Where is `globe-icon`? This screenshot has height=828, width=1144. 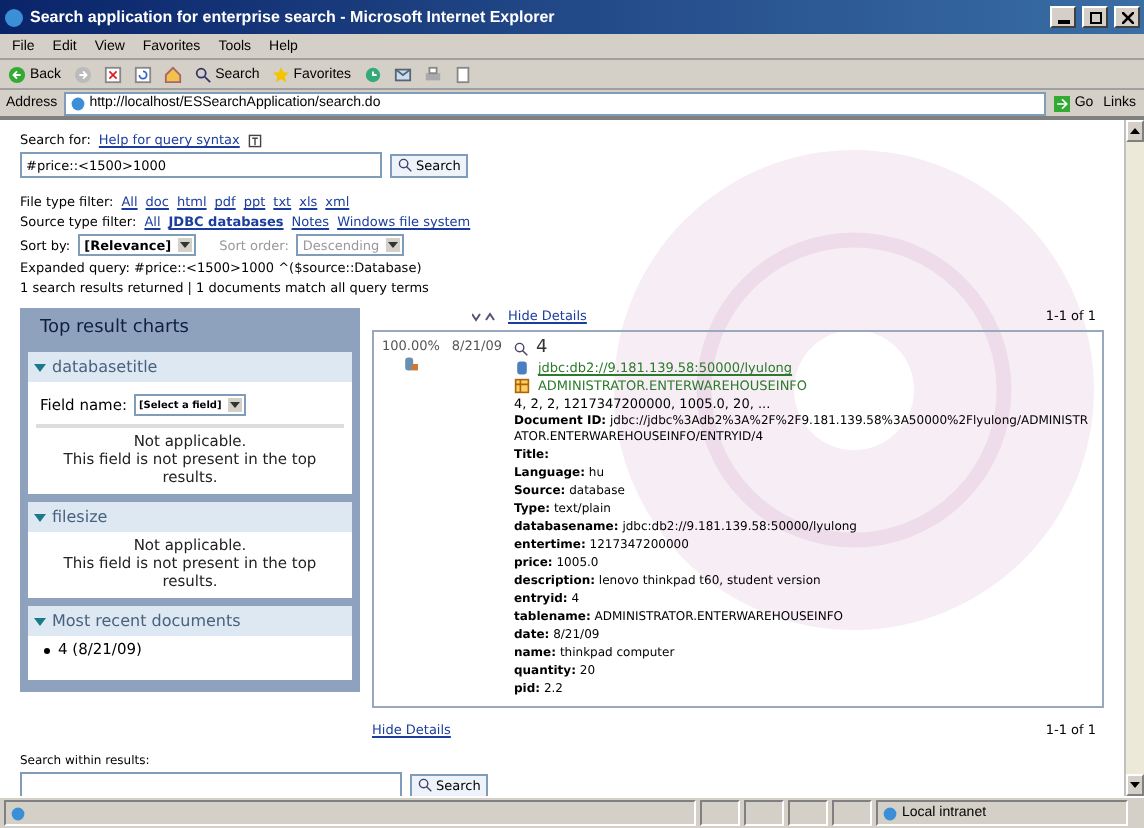 globe-icon is located at coordinates (890, 813).